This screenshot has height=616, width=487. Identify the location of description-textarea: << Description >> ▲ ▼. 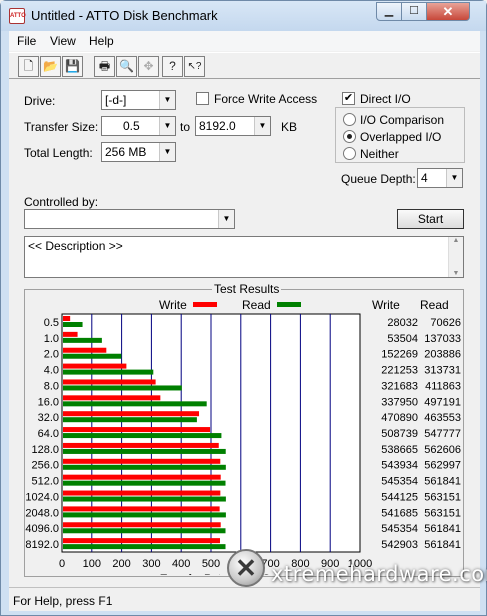
(244, 257).